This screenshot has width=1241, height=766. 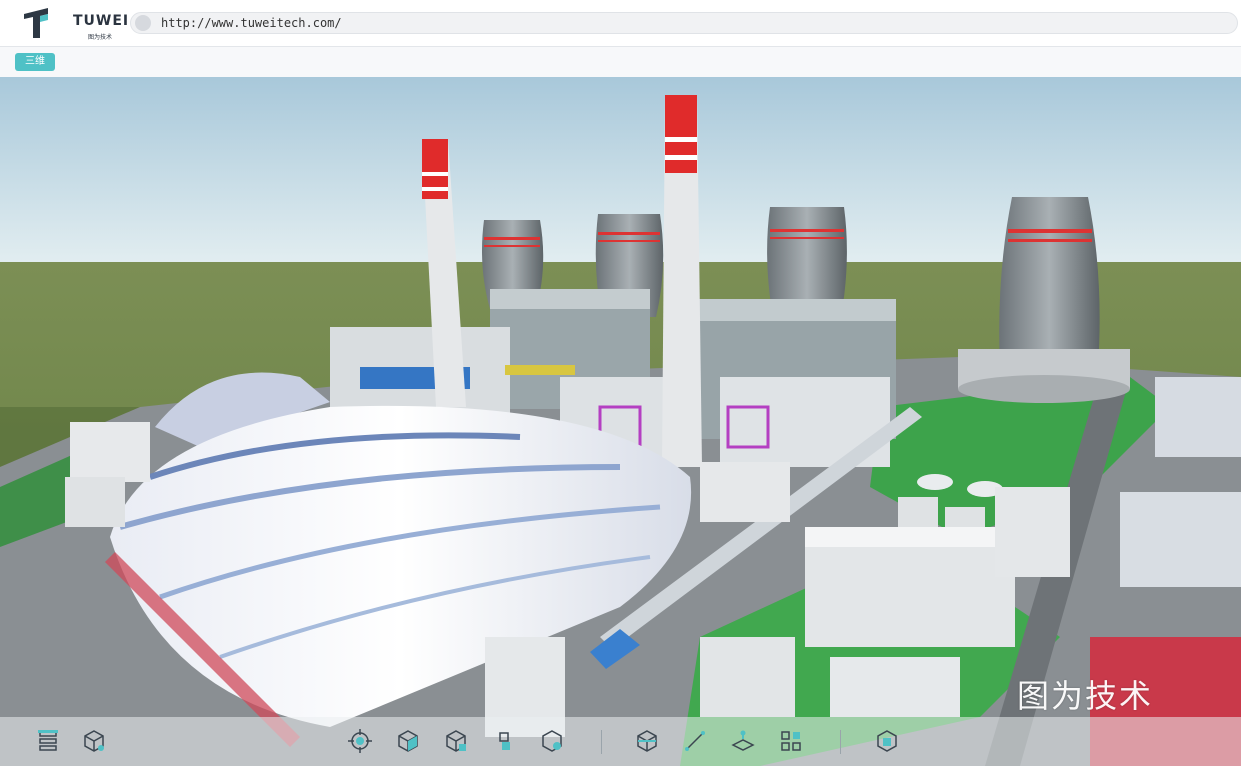 What do you see at coordinates (1198, 417) in the screenshot?
I see `office-building-far-right` at bounding box center [1198, 417].